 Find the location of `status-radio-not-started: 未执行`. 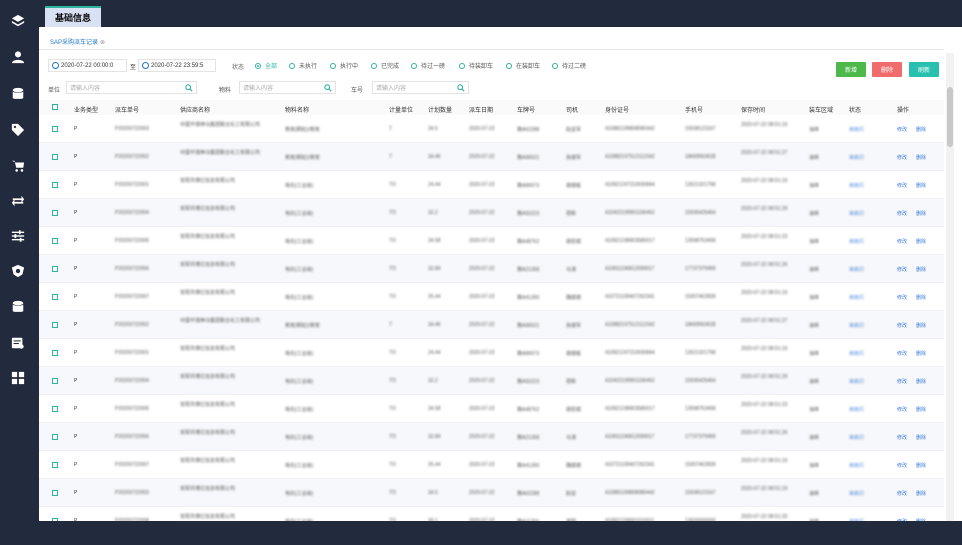

status-radio-not-started: 未执行 is located at coordinates (303, 65).